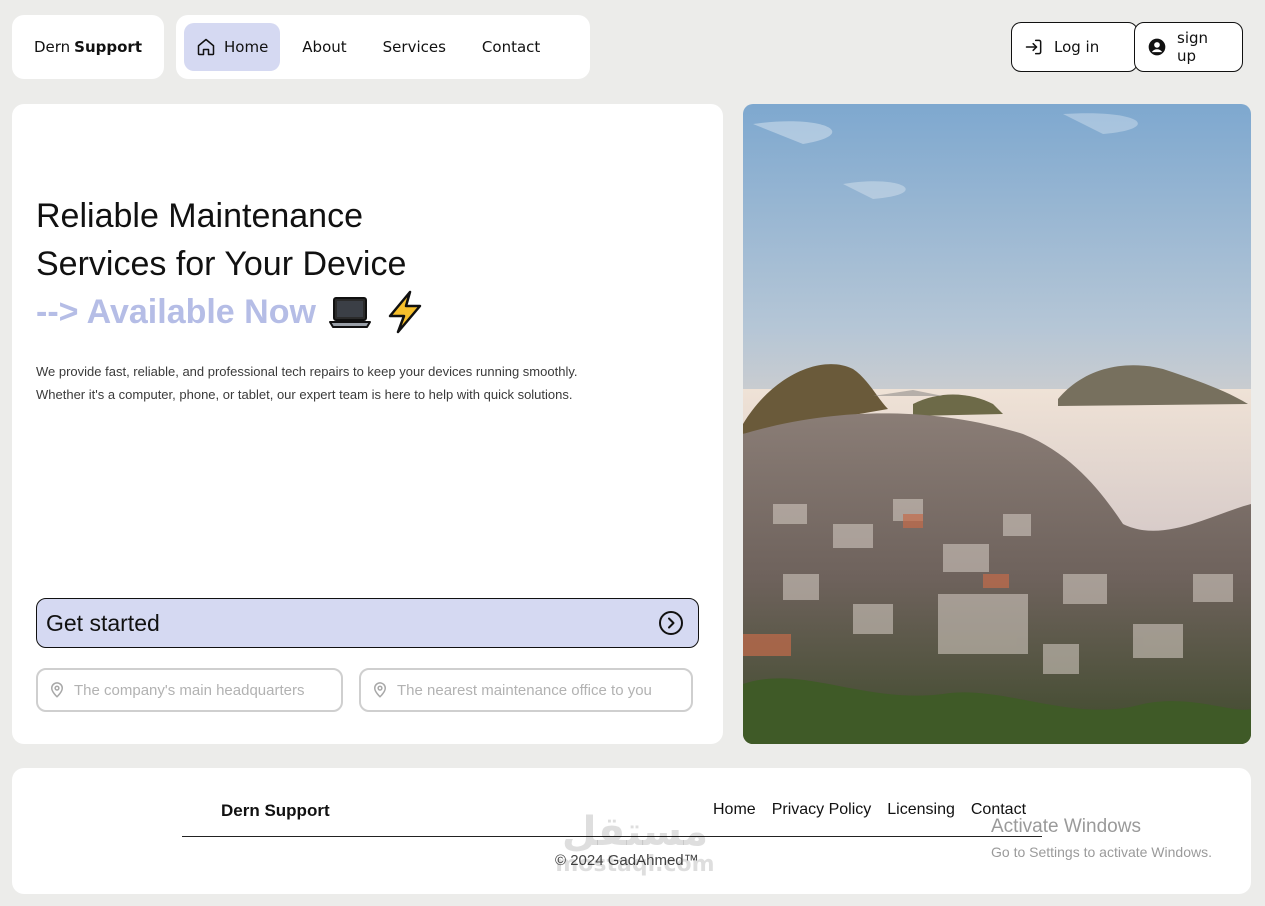 This screenshot has width=1265, height=906. What do you see at coordinates (877, 810) in the screenshot?
I see `footer-links: Home Privacy Policy Licensing Contact` at bounding box center [877, 810].